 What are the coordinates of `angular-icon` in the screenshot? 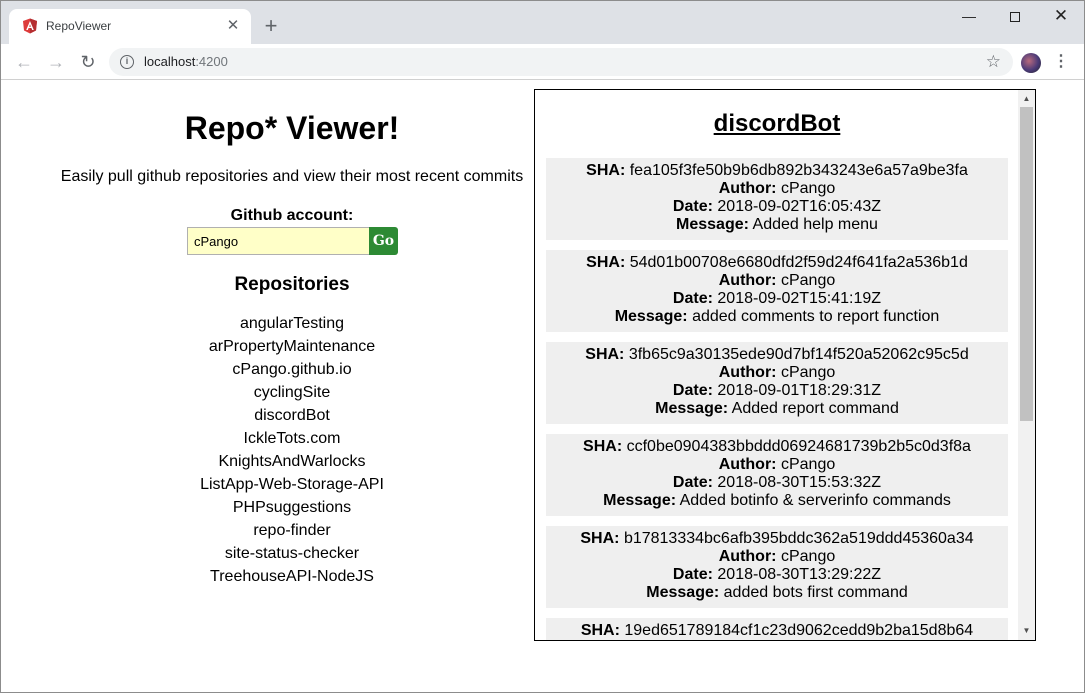 It's located at (30, 26).